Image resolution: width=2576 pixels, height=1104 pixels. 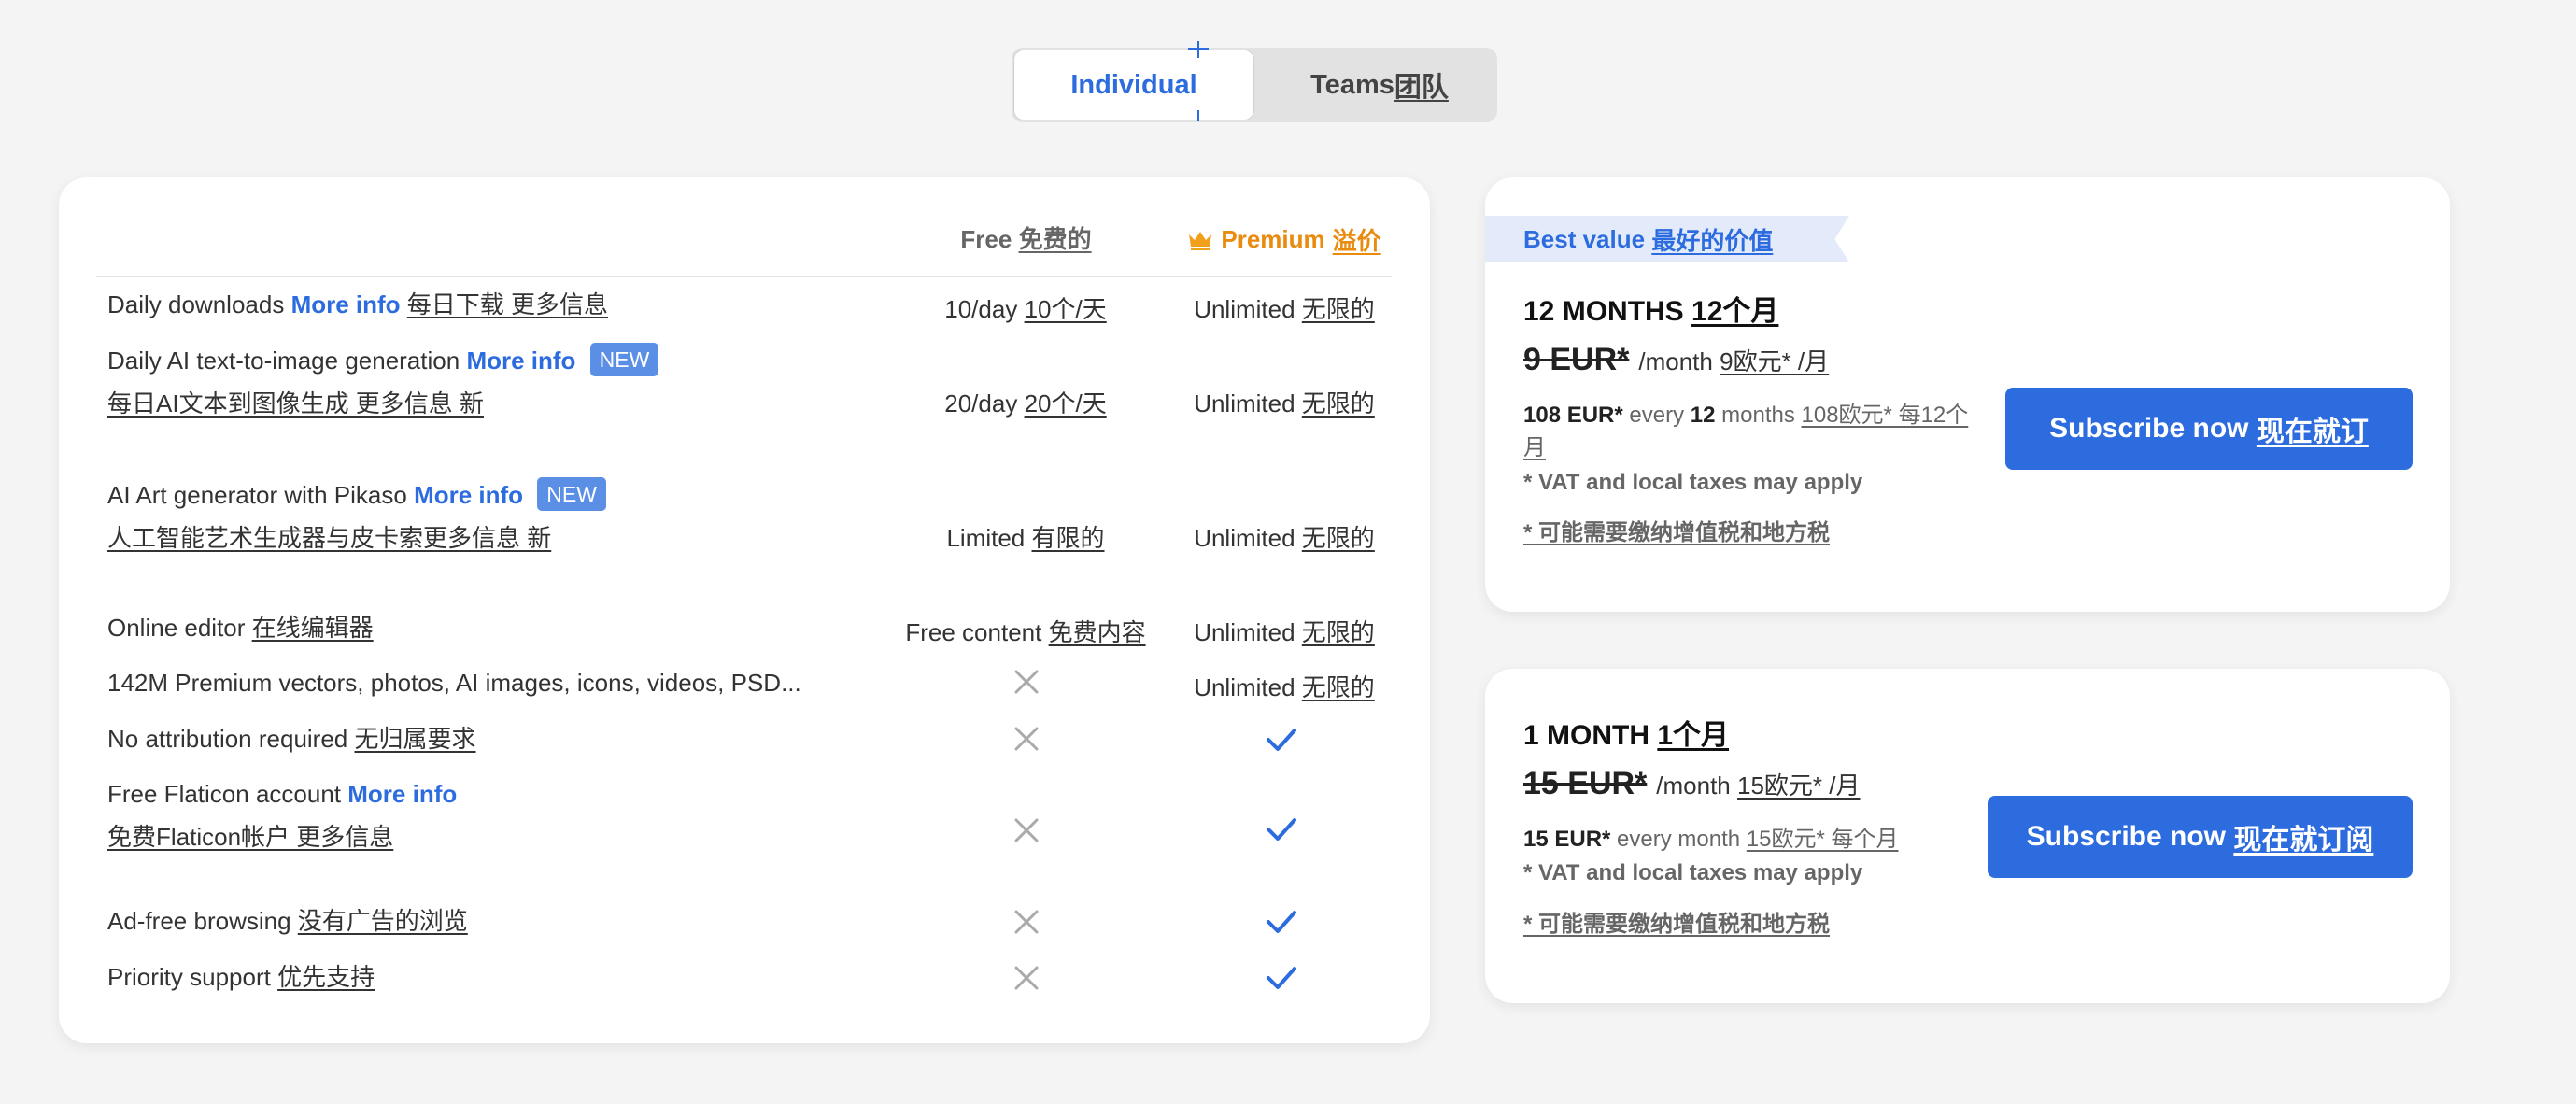 What do you see at coordinates (2312, 432) in the screenshot?
I see `subscribe-label-cn: 现在就订` at bounding box center [2312, 432].